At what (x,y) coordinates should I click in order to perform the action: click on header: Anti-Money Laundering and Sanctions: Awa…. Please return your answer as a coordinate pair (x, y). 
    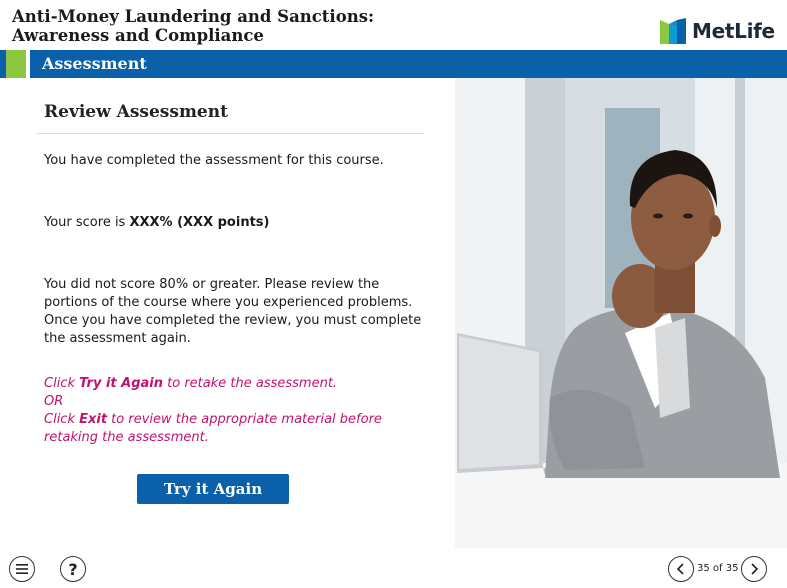
    Looking at the image, I should click on (393, 25).